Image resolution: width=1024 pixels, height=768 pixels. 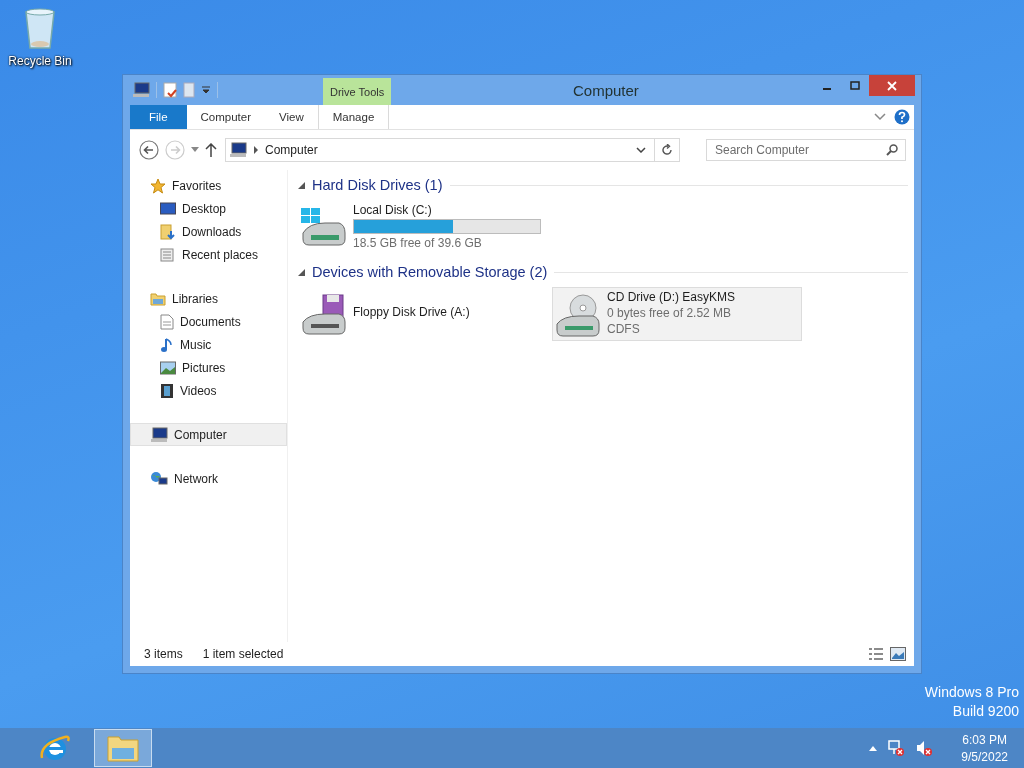 What do you see at coordinates (353, 117) in the screenshot?
I see `ribbon-tab: Manage` at bounding box center [353, 117].